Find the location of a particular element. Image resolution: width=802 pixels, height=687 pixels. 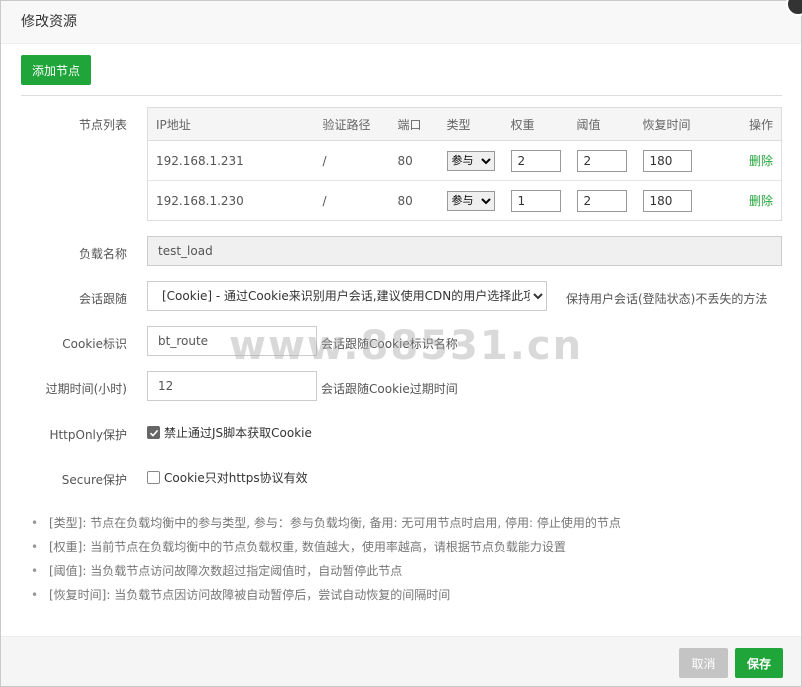

httponly-checkbox: 禁止通过JS脚本获取Cookie is located at coordinates (229, 432).